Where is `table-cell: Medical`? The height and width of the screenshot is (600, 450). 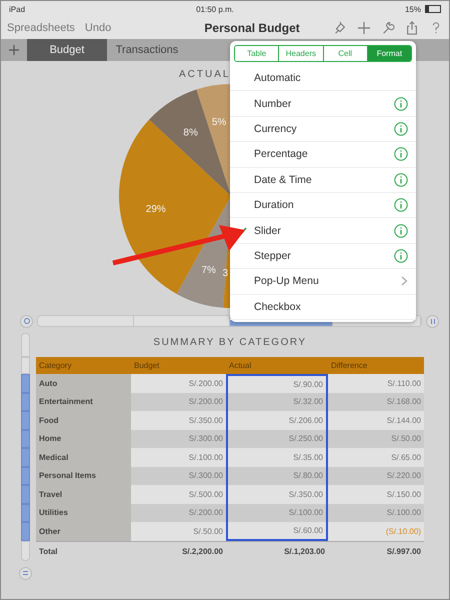 table-cell: Medical is located at coordinates (83, 457).